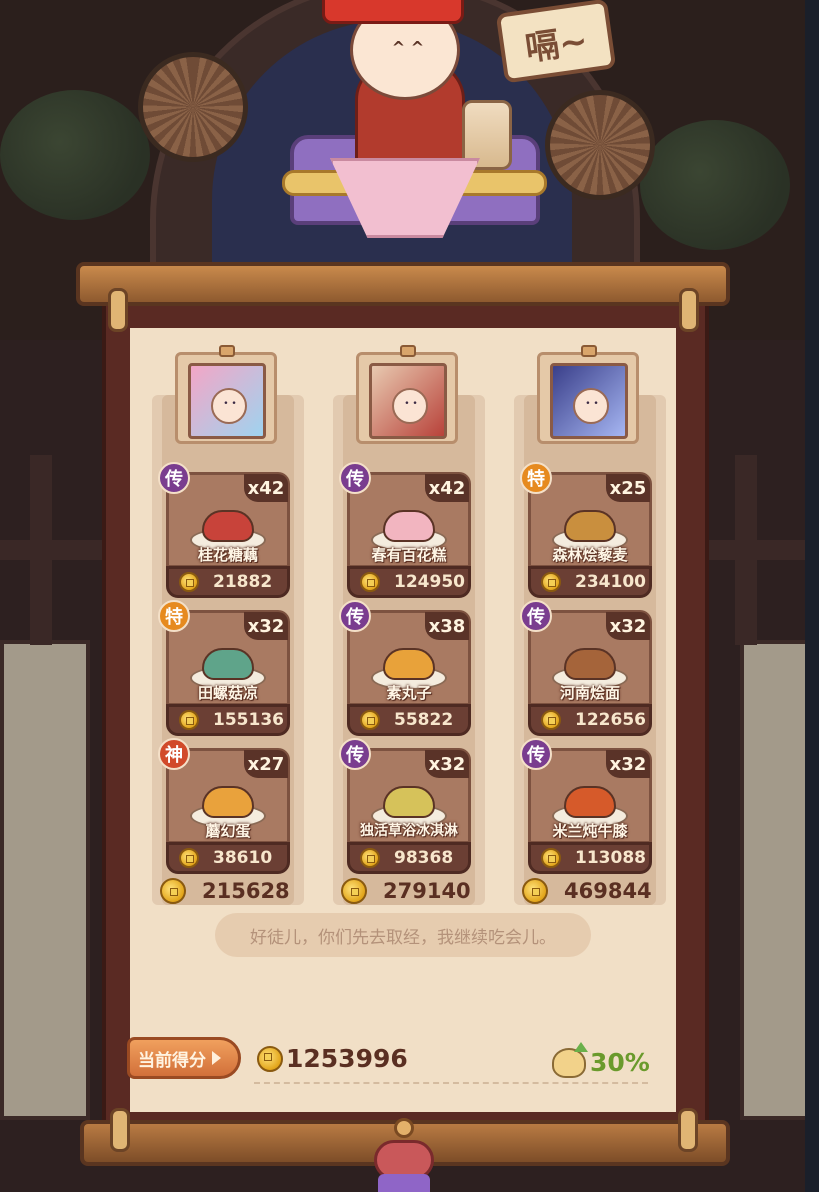 The width and height of the screenshot is (819, 1192). I want to click on play-arrow-icon, so click(216, 1058).